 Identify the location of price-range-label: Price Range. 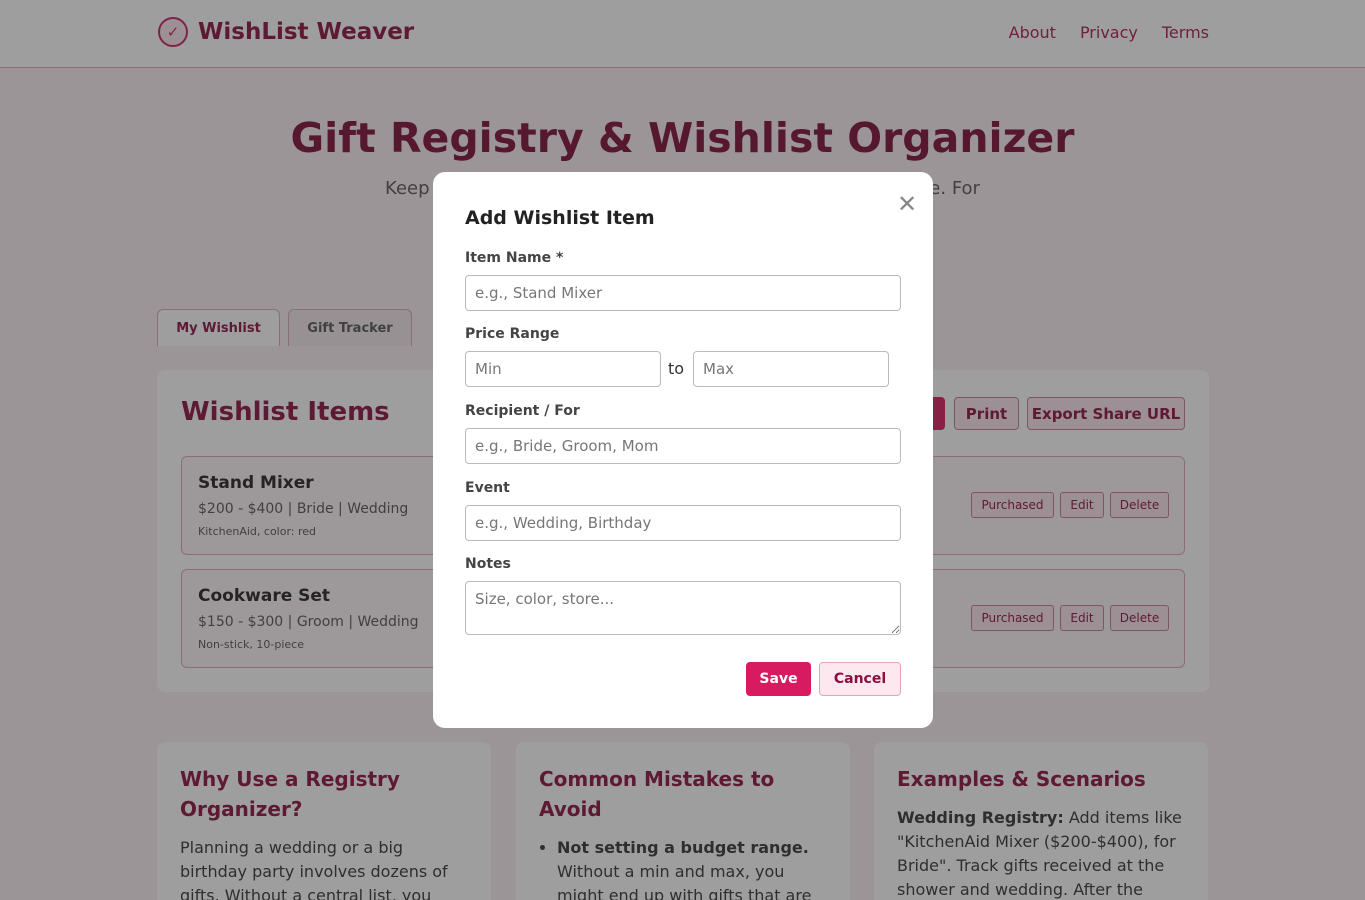
(512, 334).